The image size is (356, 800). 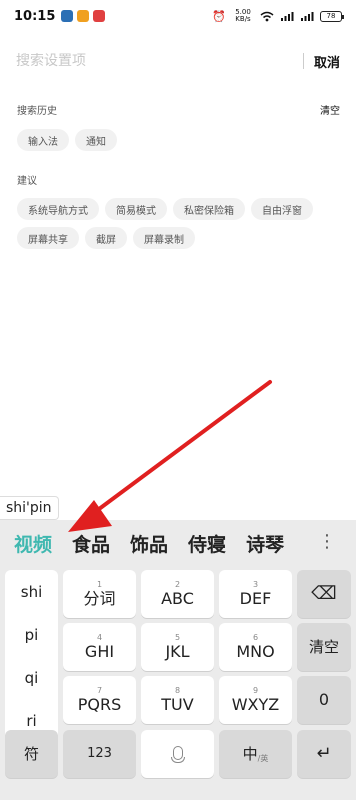 What do you see at coordinates (37, 111) in the screenshot?
I see `search-history-title: 搜索历史` at bounding box center [37, 111].